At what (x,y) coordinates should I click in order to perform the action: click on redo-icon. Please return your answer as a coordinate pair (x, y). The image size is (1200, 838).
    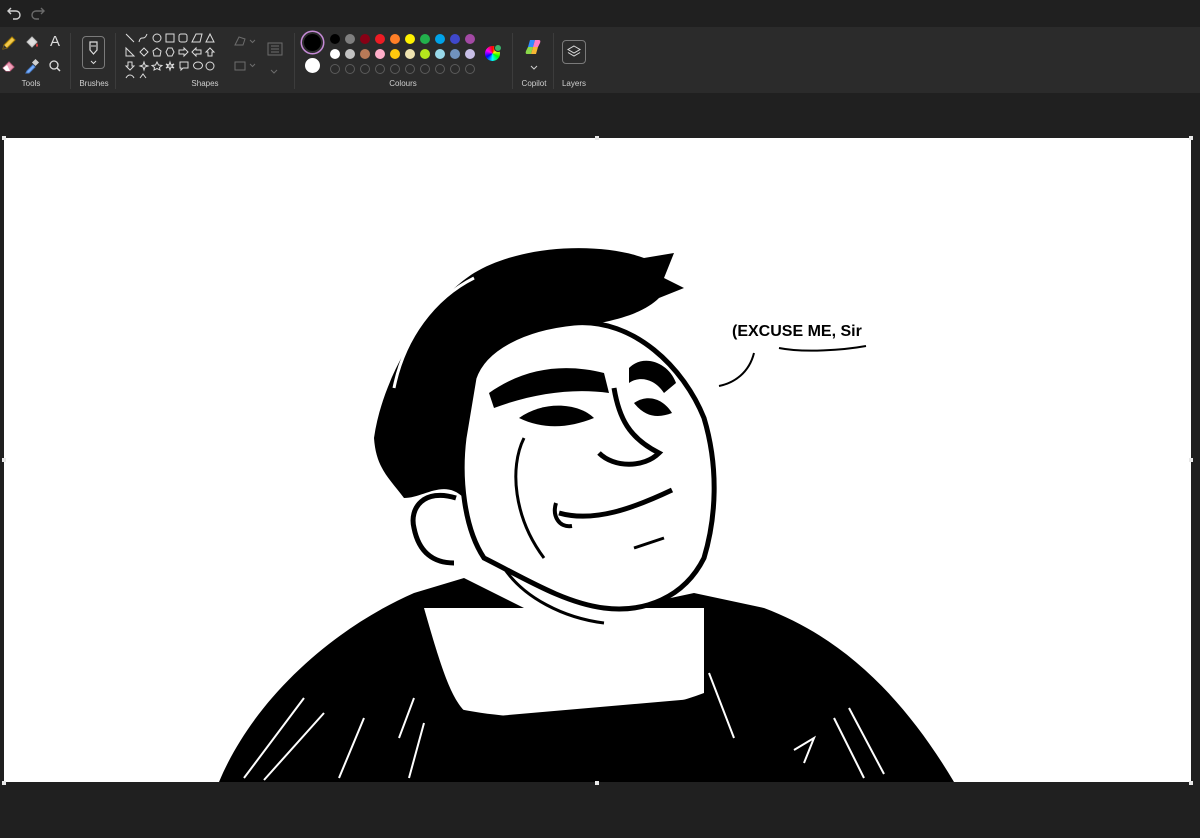
    Looking at the image, I should click on (38, 13).